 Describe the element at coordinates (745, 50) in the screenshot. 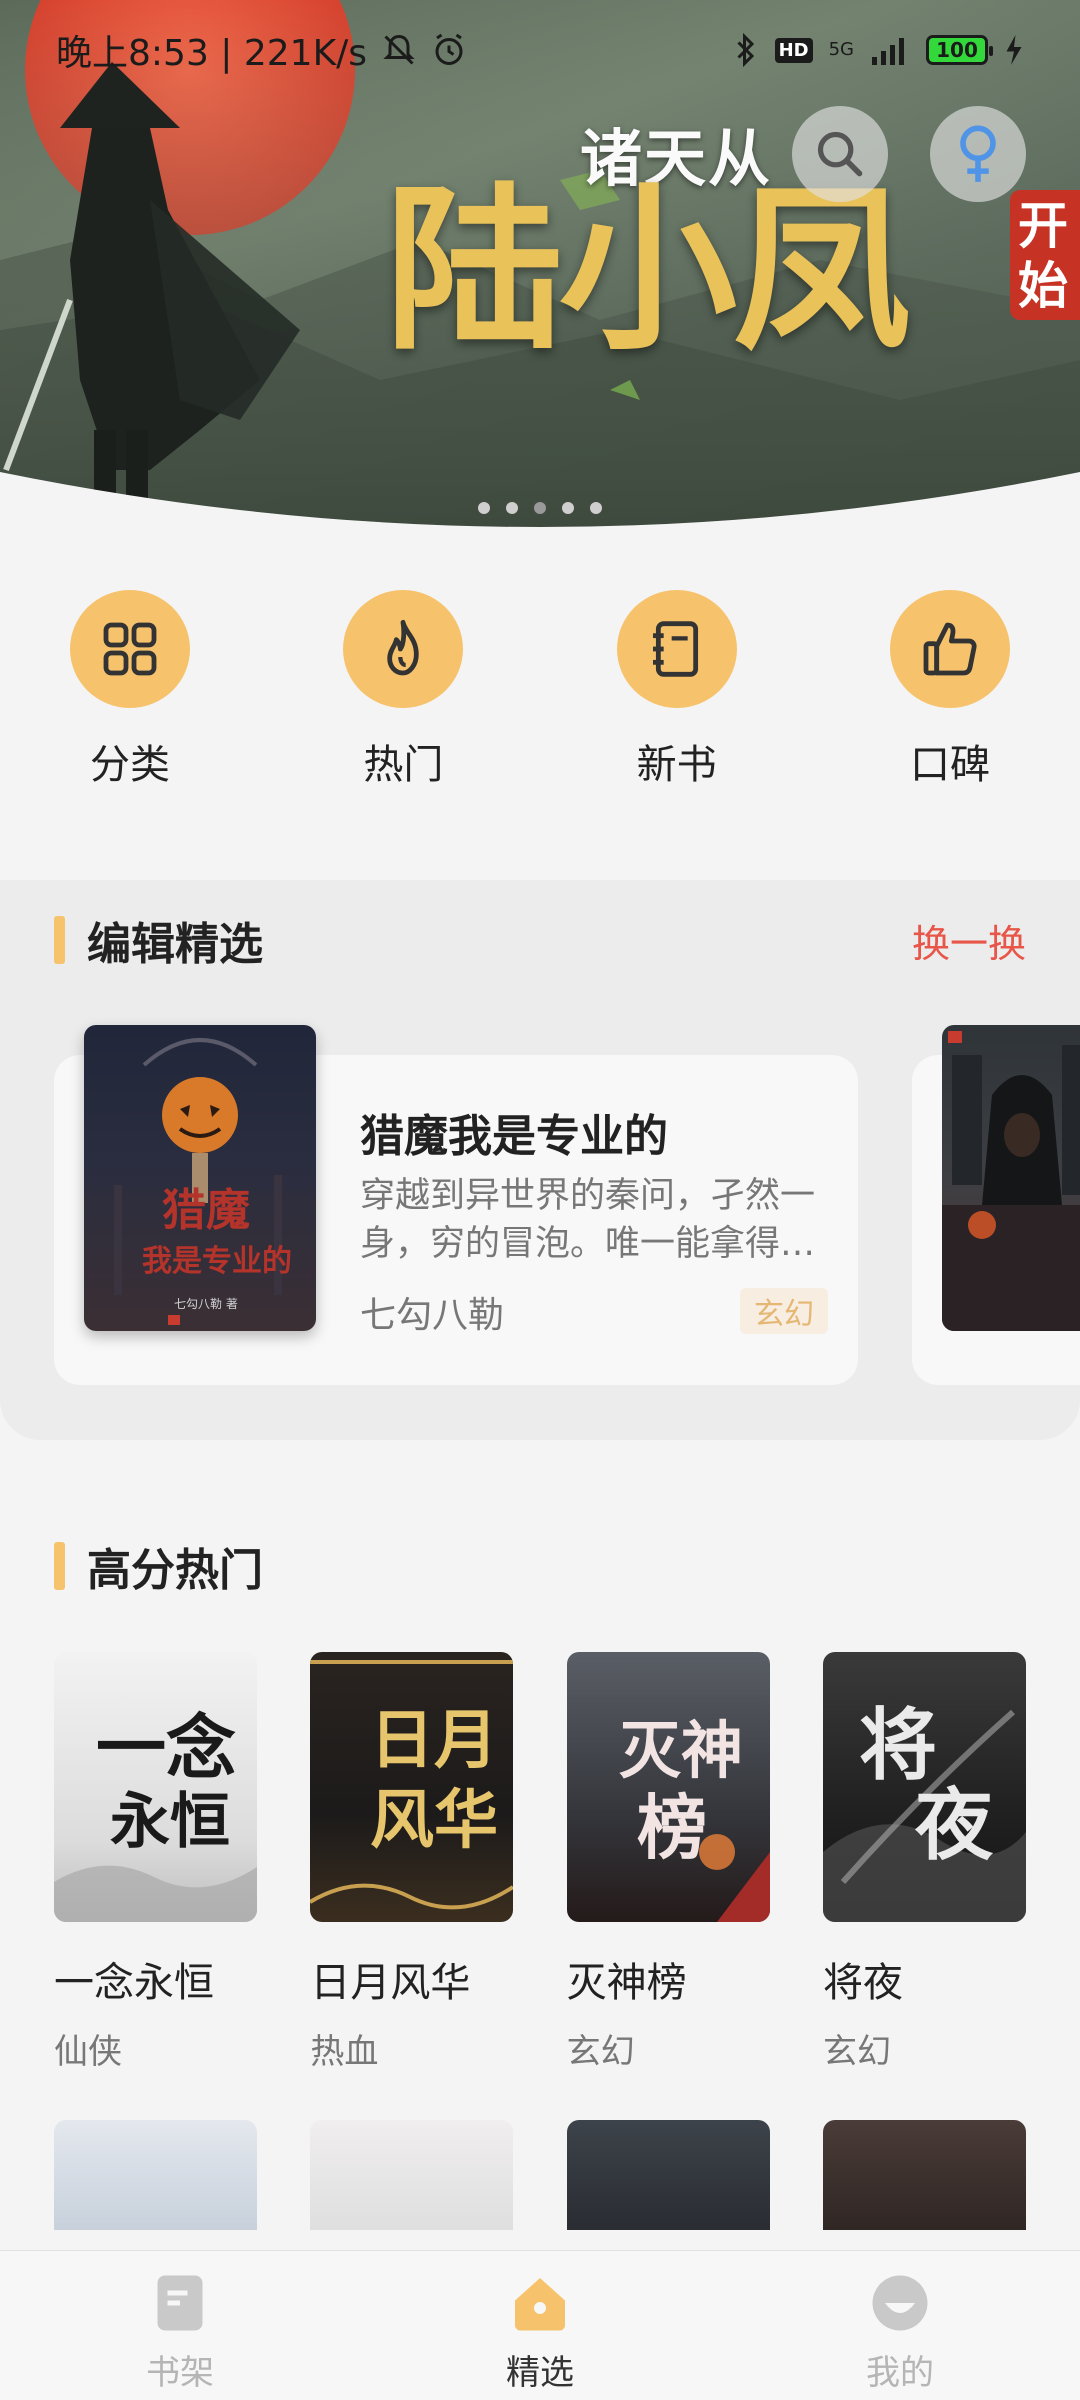

I see `bluetooth-icon` at that location.